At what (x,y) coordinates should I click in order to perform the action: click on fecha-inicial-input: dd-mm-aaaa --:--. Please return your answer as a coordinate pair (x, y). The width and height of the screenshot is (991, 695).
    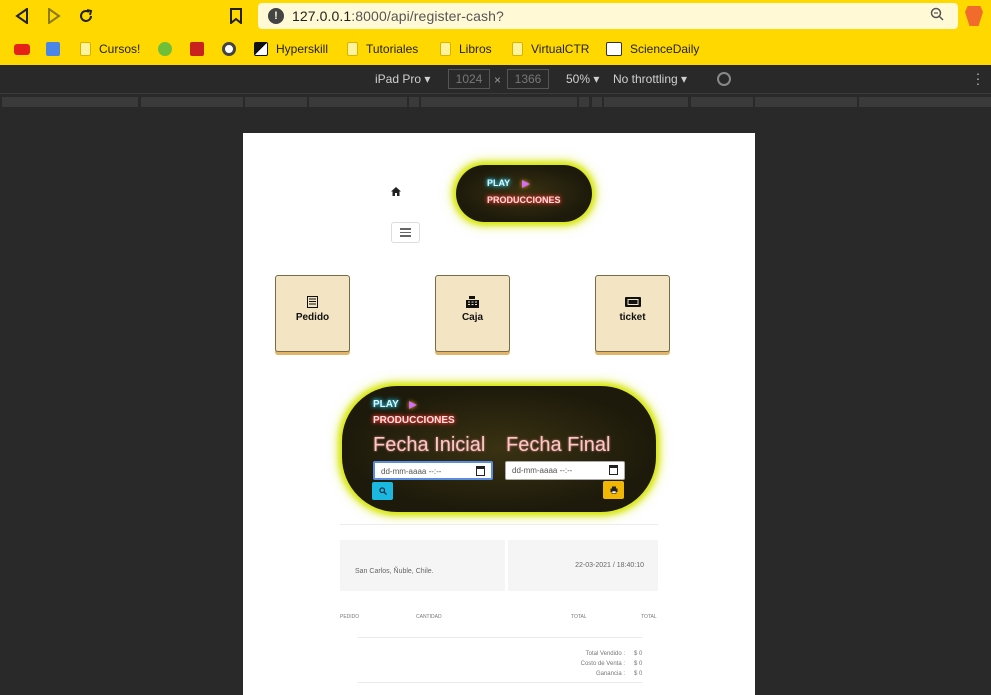
    Looking at the image, I should click on (433, 470).